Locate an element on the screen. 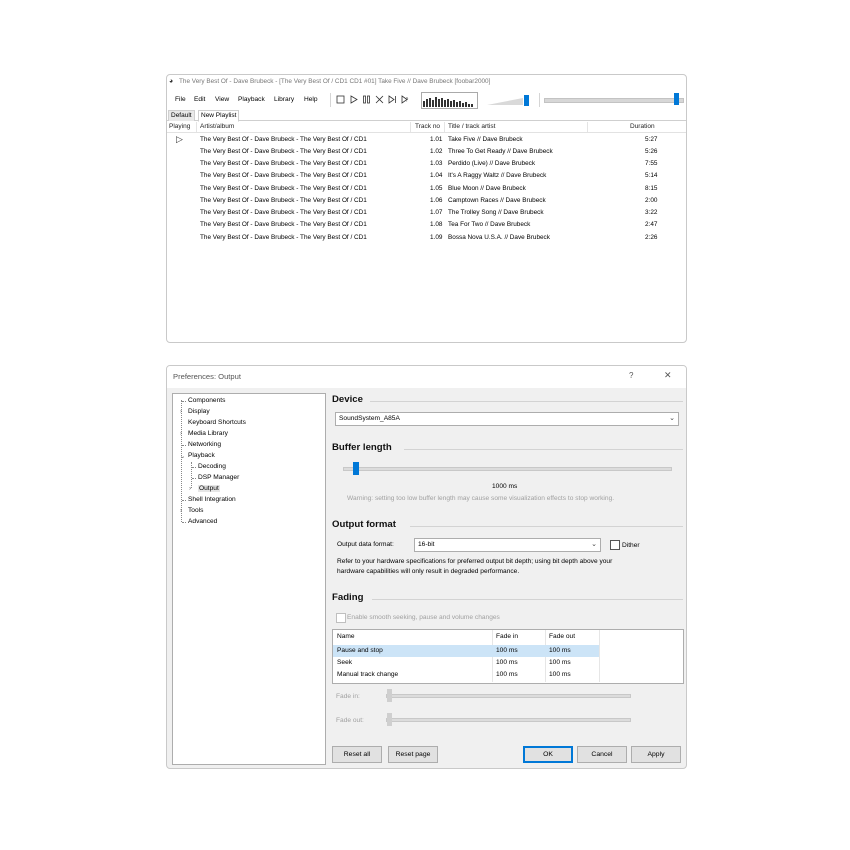 This screenshot has height=850, width=850. stop-icon is located at coordinates (340, 99).